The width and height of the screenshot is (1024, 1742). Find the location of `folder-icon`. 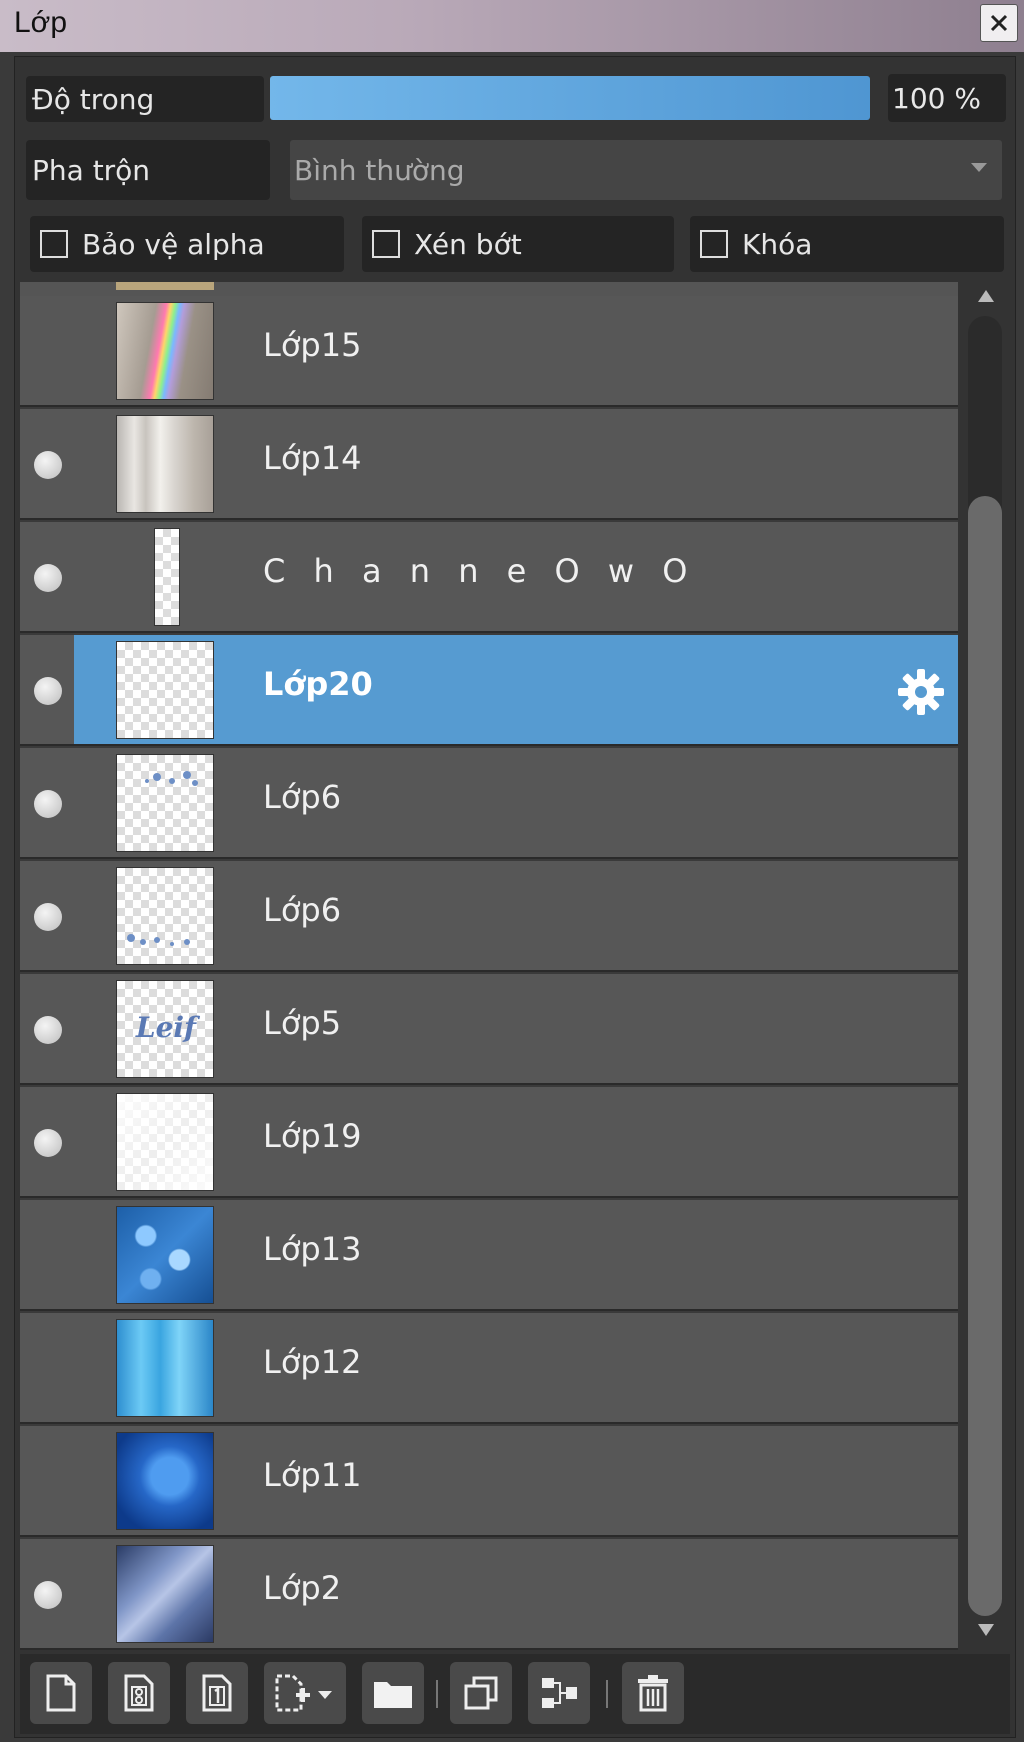

folder-icon is located at coordinates (393, 1695).